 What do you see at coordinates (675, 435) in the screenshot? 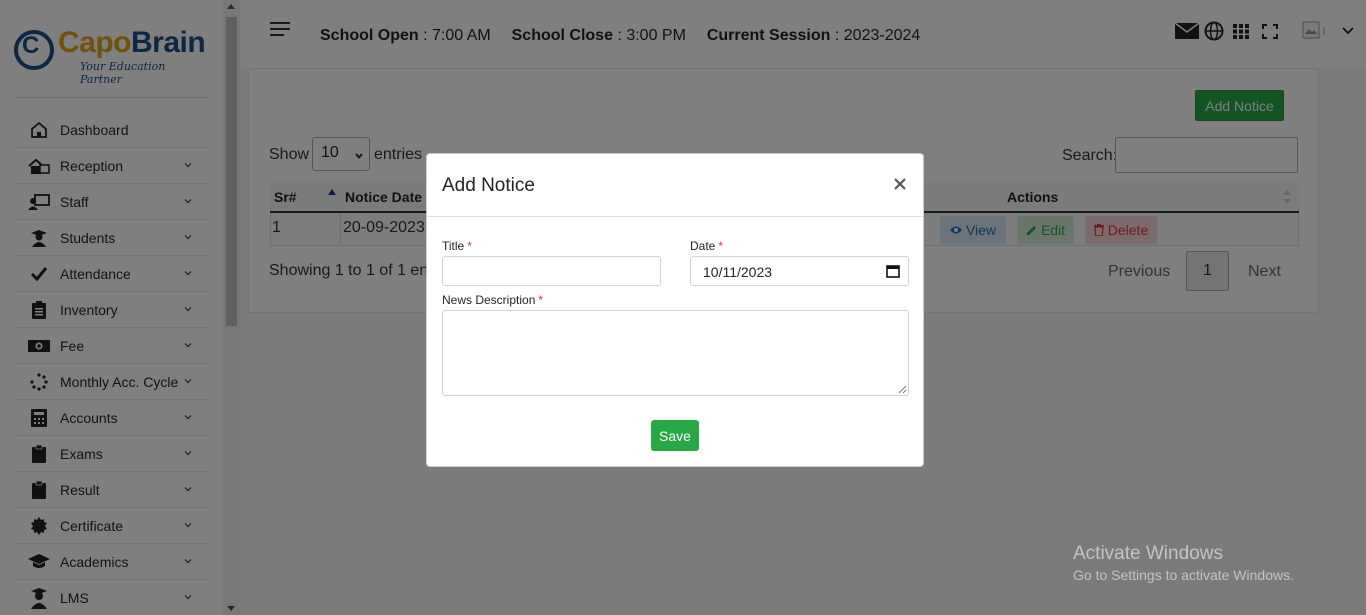
I see `save-button: Save` at bounding box center [675, 435].